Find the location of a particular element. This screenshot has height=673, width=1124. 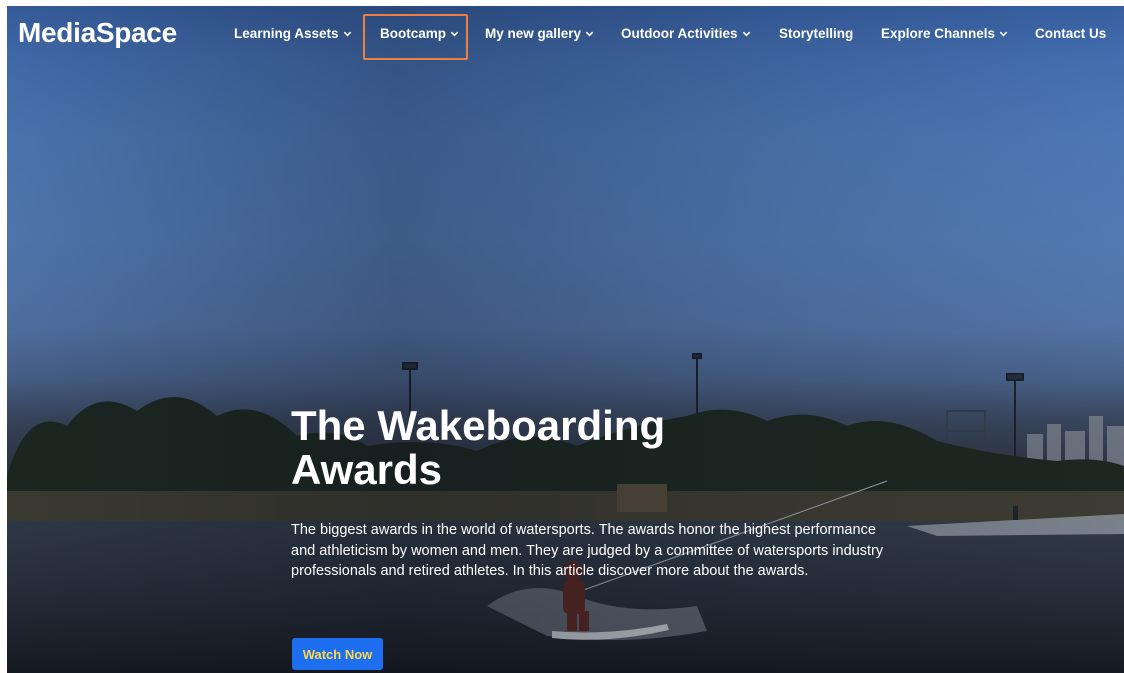

nav-item-label: Storytelling is located at coordinates (816, 33).